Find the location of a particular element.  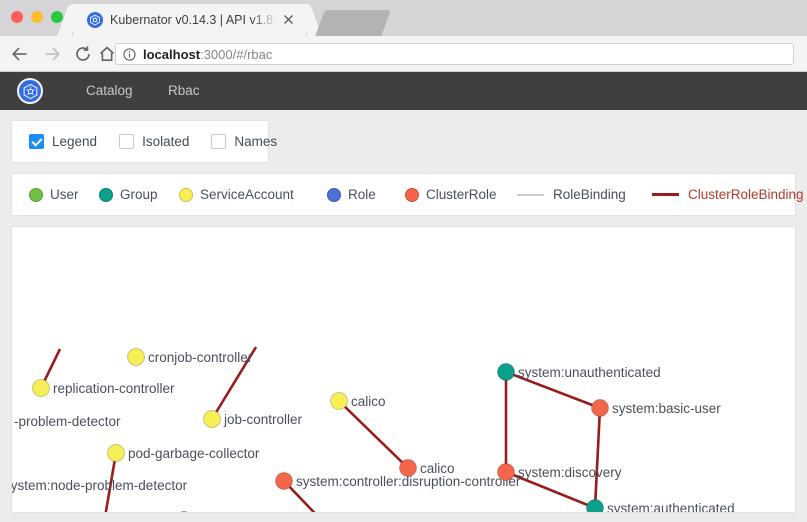

legend-item-clusterrolebinding: ClusterRoleBinding is located at coordinates (728, 194).